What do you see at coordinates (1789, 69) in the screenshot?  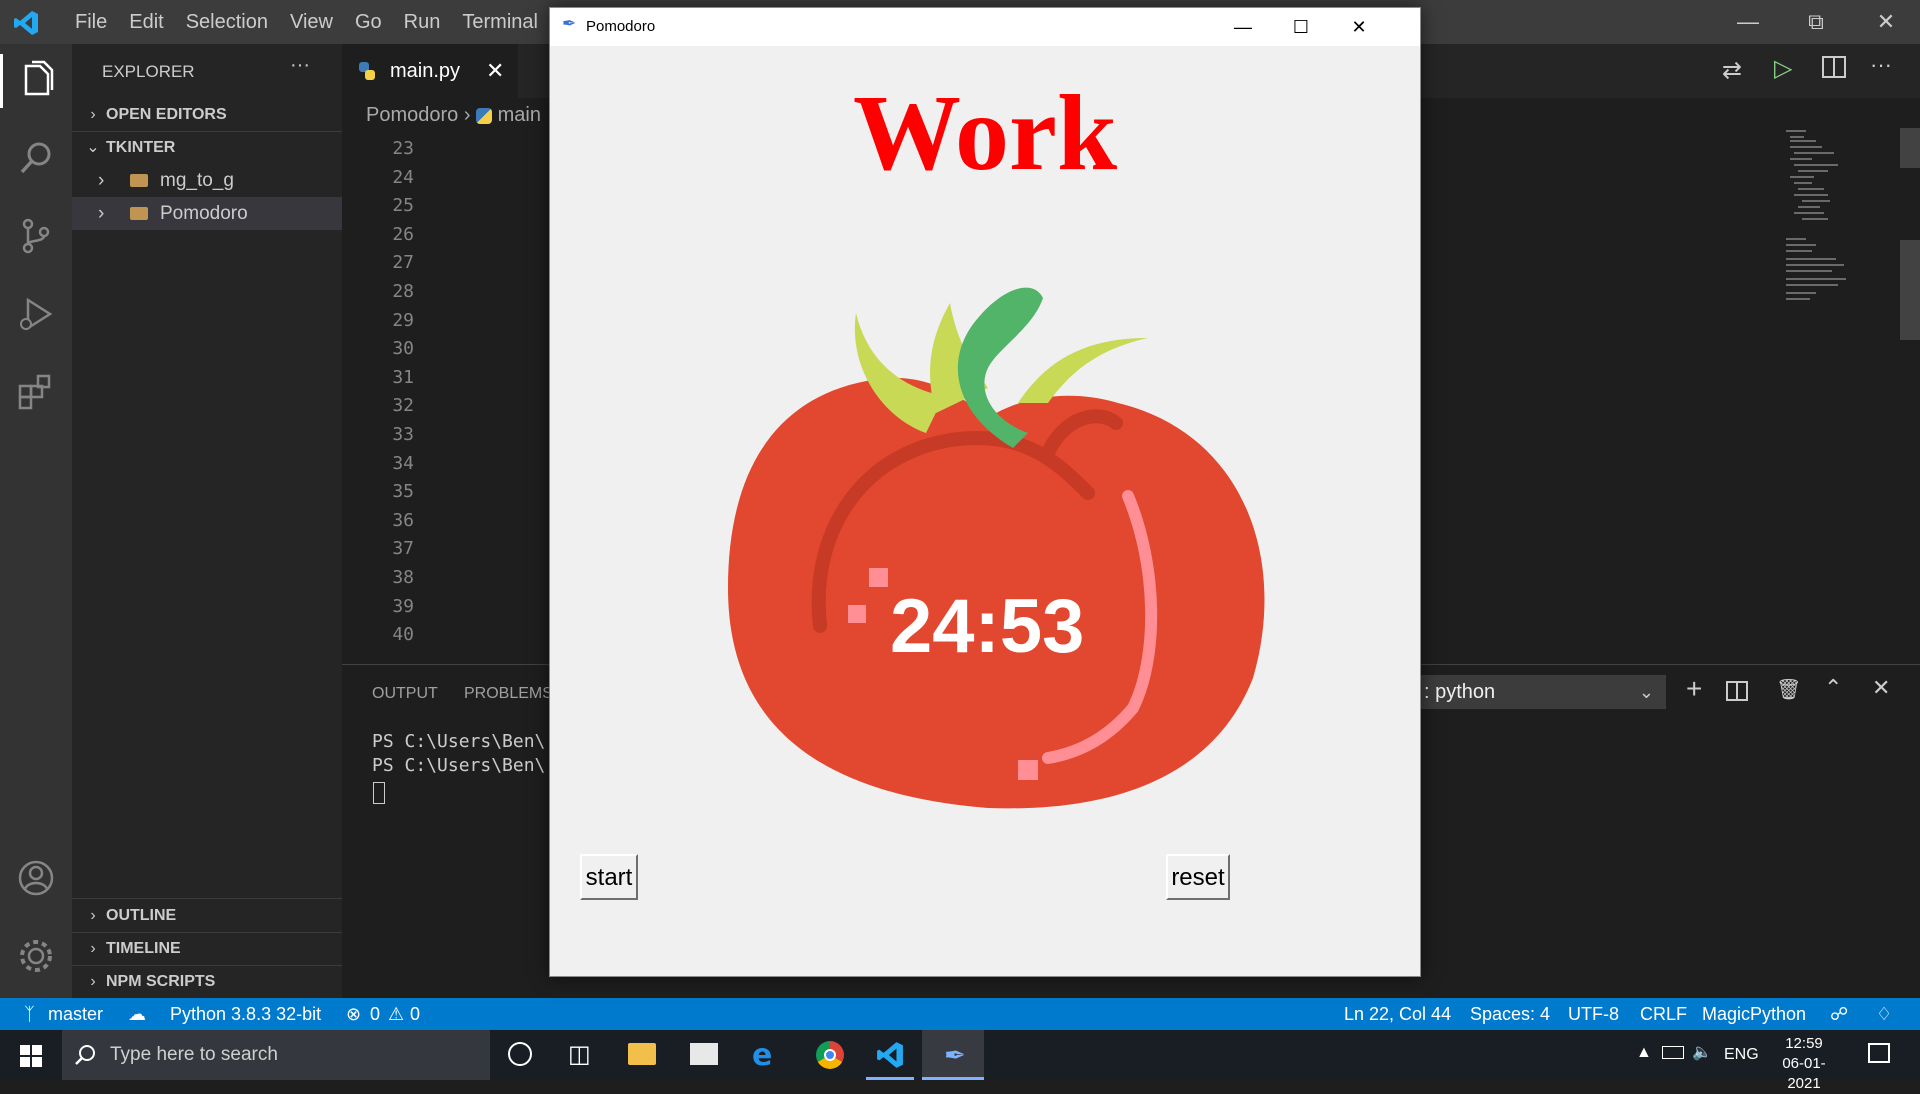 I see `run-icon: ▷` at bounding box center [1789, 69].